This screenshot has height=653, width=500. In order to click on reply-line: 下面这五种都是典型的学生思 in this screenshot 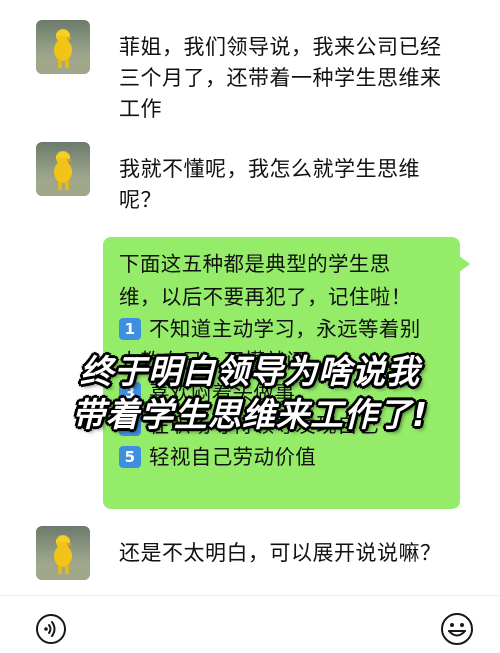, I will do `click(255, 264)`.